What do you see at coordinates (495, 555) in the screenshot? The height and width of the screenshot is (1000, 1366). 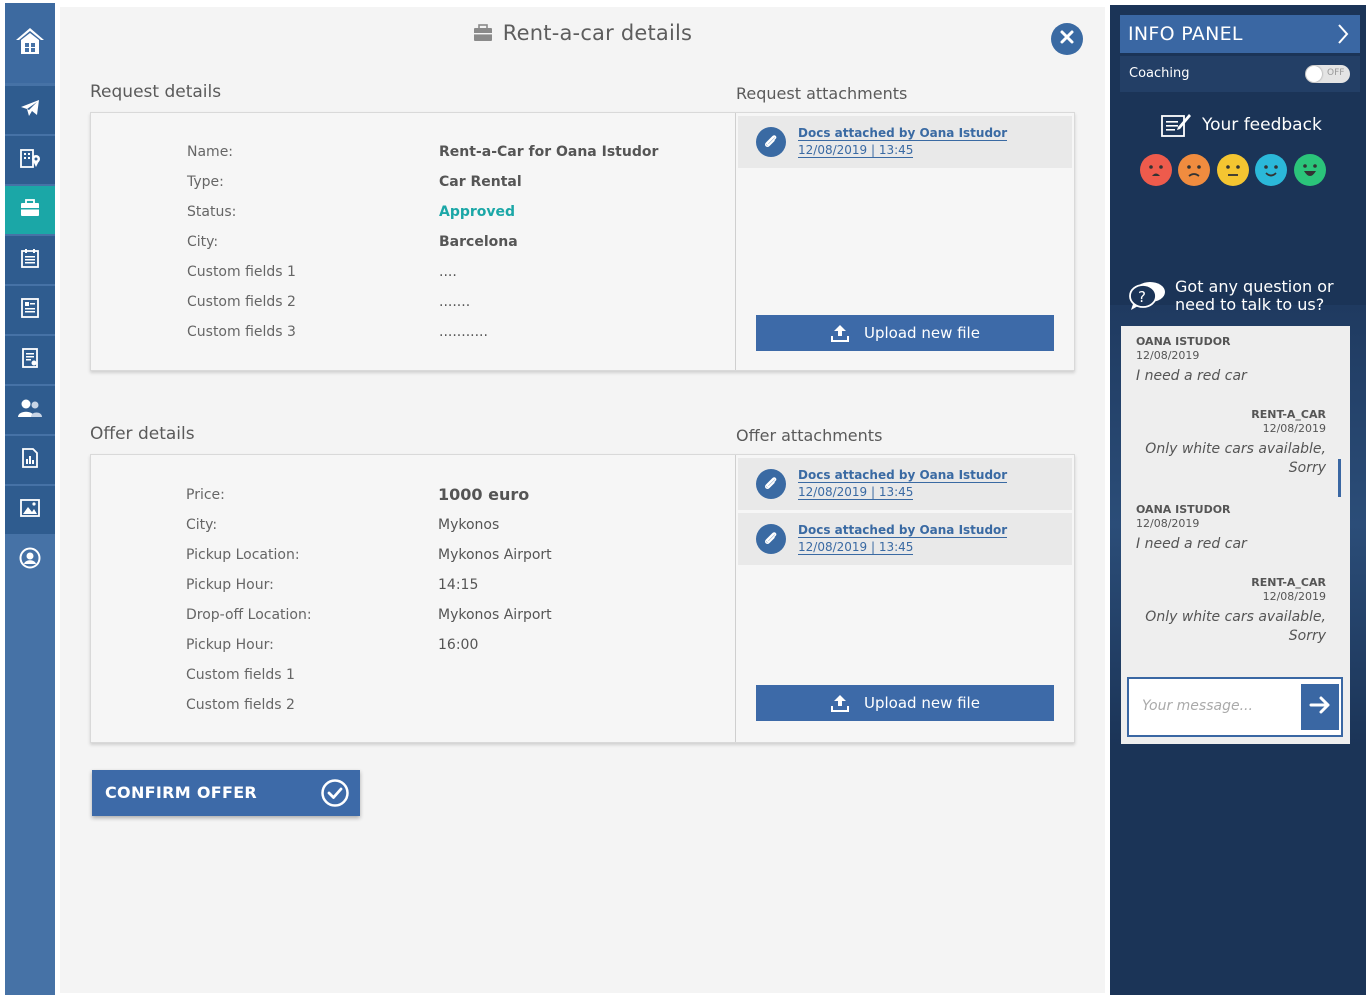 I see `offer-value-pickup-location: Mykonos Airport` at bounding box center [495, 555].